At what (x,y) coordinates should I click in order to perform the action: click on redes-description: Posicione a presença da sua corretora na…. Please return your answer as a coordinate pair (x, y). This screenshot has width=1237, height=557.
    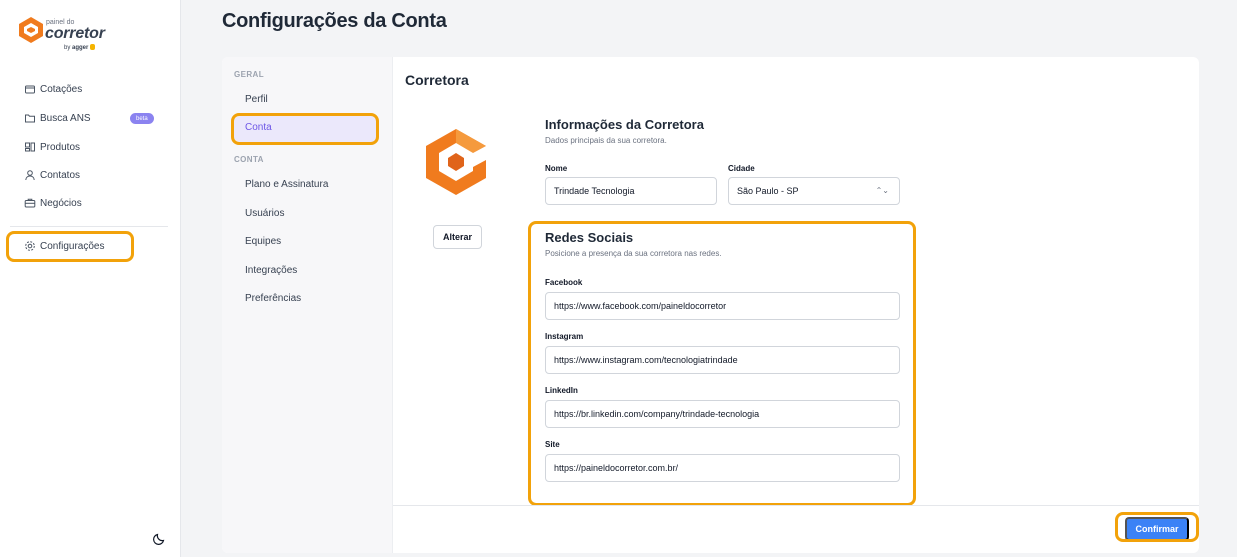
    Looking at the image, I should click on (633, 253).